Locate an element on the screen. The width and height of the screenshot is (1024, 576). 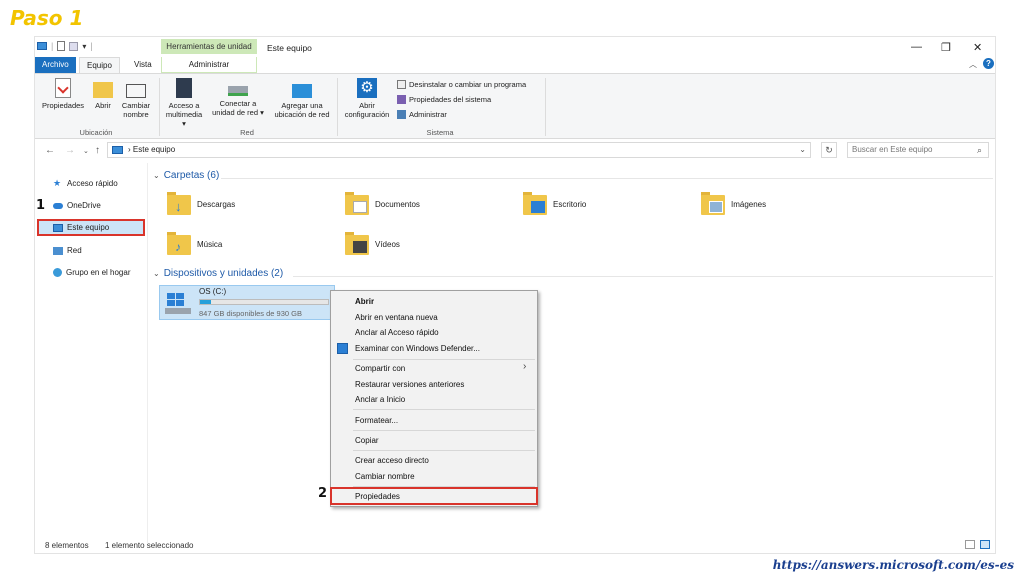
status-item-count: 8 elementos is located at coordinates (67, 545).